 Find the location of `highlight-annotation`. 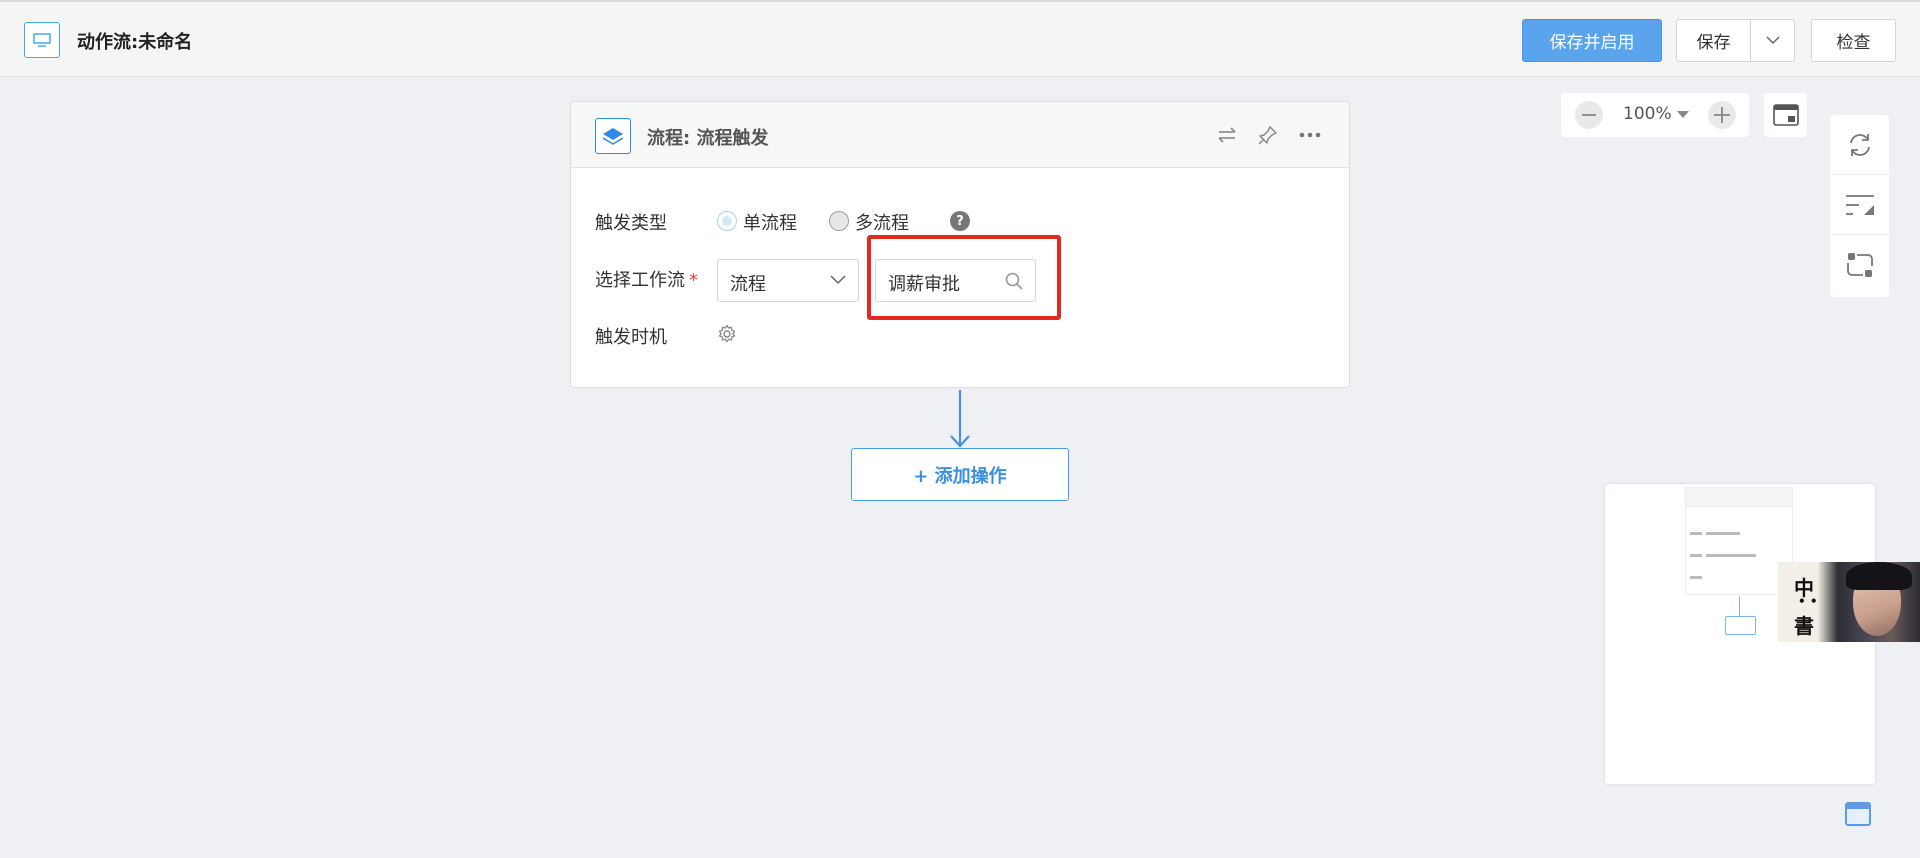

highlight-annotation is located at coordinates (964, 277).